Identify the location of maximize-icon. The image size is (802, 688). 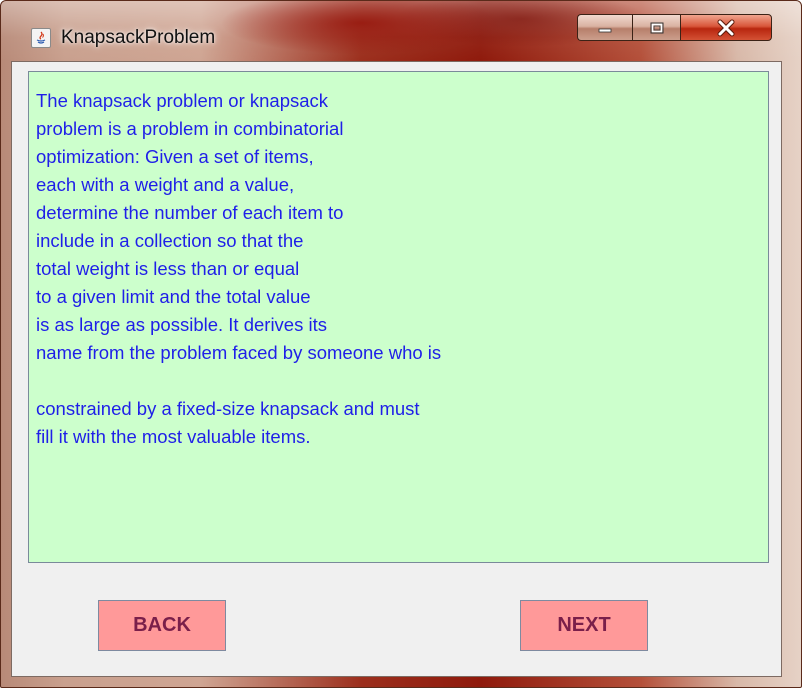
(656, 27).